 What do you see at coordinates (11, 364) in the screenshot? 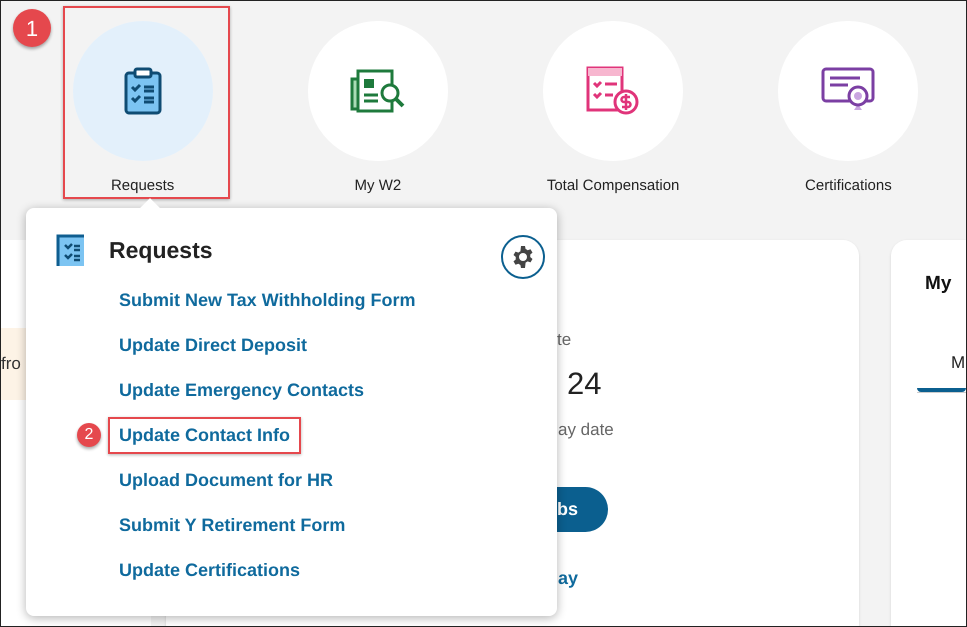
I see `notice-text: fro` at bounding box center [11, 364].